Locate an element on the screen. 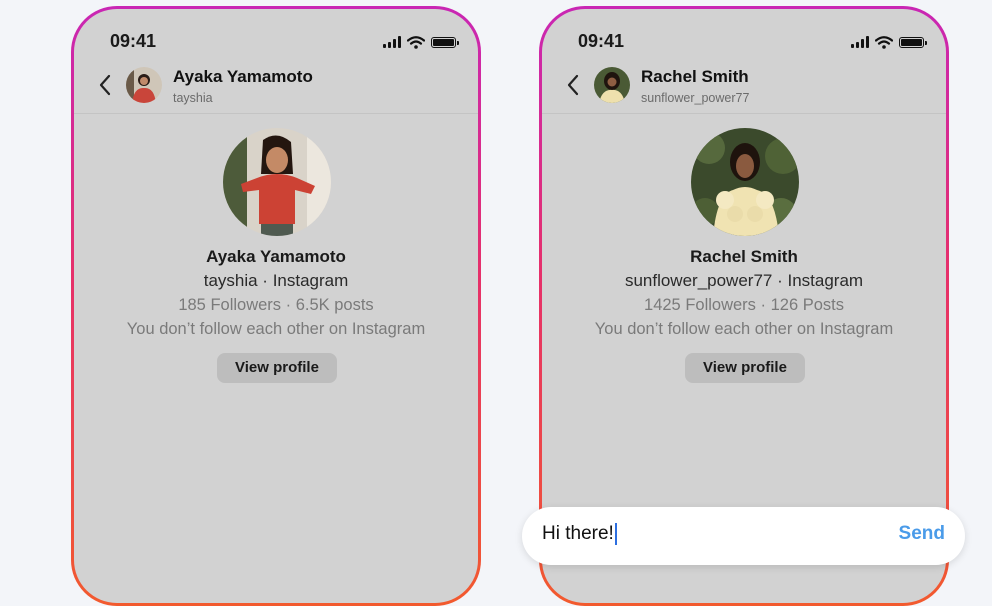 The width and height of the screenshot is (992, 606). profile-stats: 185 Followers · 6.5K posts is located at coordinates (276, 305).